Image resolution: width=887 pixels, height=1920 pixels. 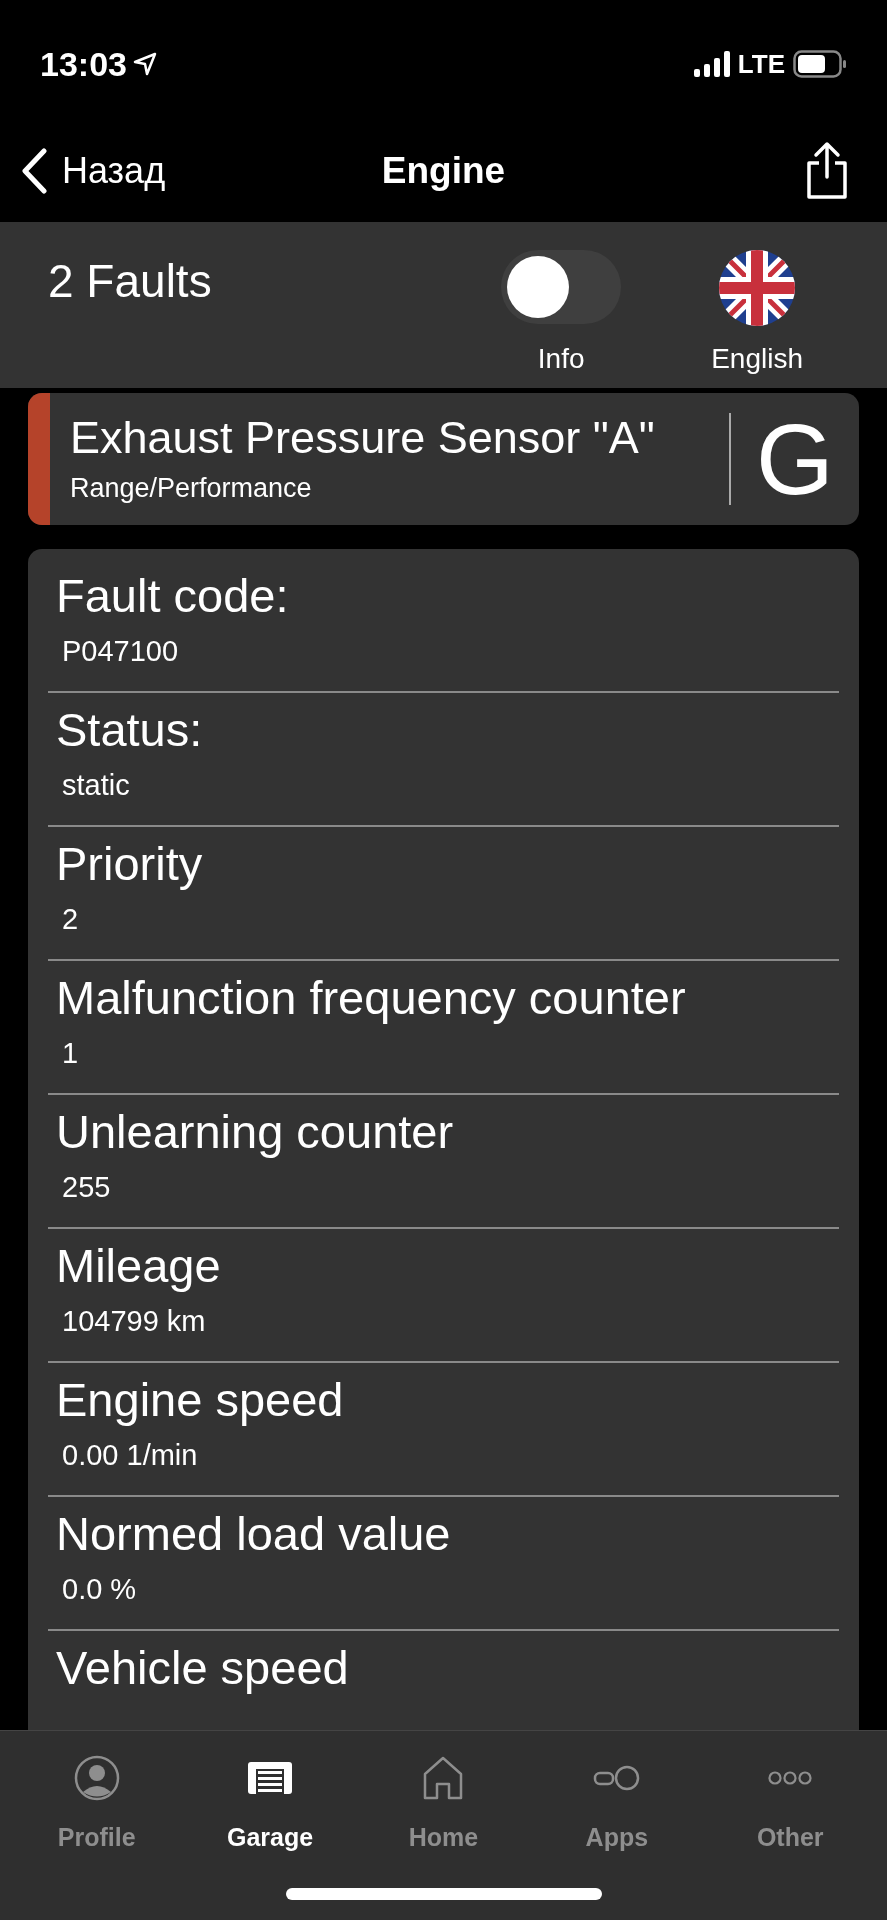 What do you see at coordinates (795, 459) in the screenshot?
I see `translate-button: G` at bounding box center [795, 459].